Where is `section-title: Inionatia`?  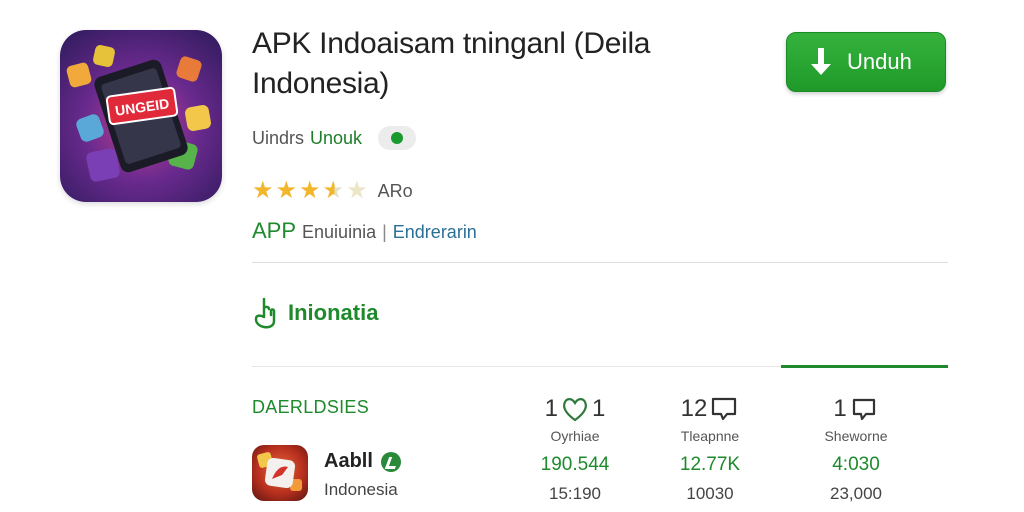 section-title: Inionatia is located at coordinates (315, 313).